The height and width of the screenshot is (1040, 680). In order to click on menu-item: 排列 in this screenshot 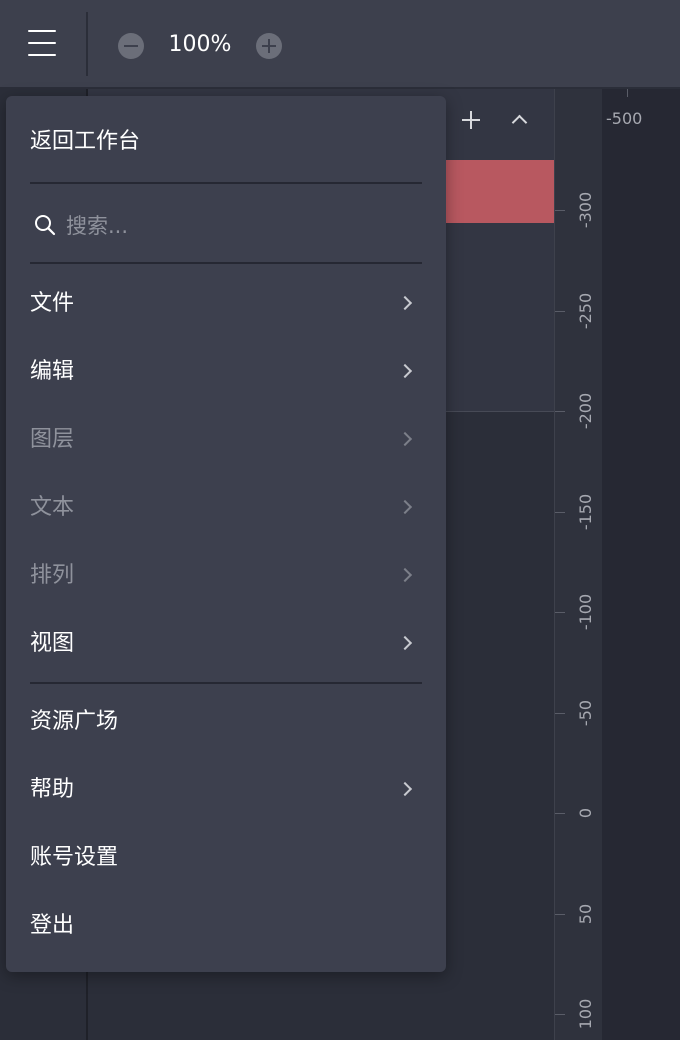, I will do `click(226, 576)`.